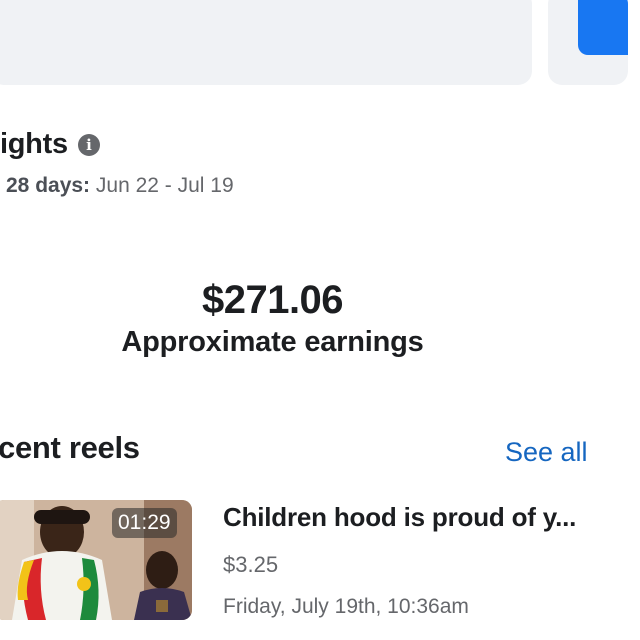  What do you see at coordinates (96, 560) in the screenshot?
I see `reel-thumbnail: 01:29` at bounding box center [96, 560].